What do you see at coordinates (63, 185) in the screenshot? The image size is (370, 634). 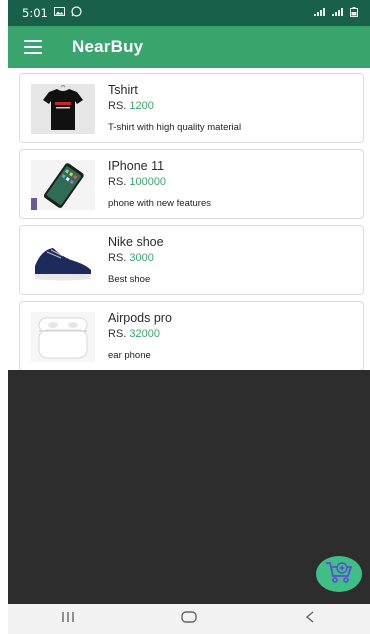 I see `product-image-phone` at bounding box center [63, 185].